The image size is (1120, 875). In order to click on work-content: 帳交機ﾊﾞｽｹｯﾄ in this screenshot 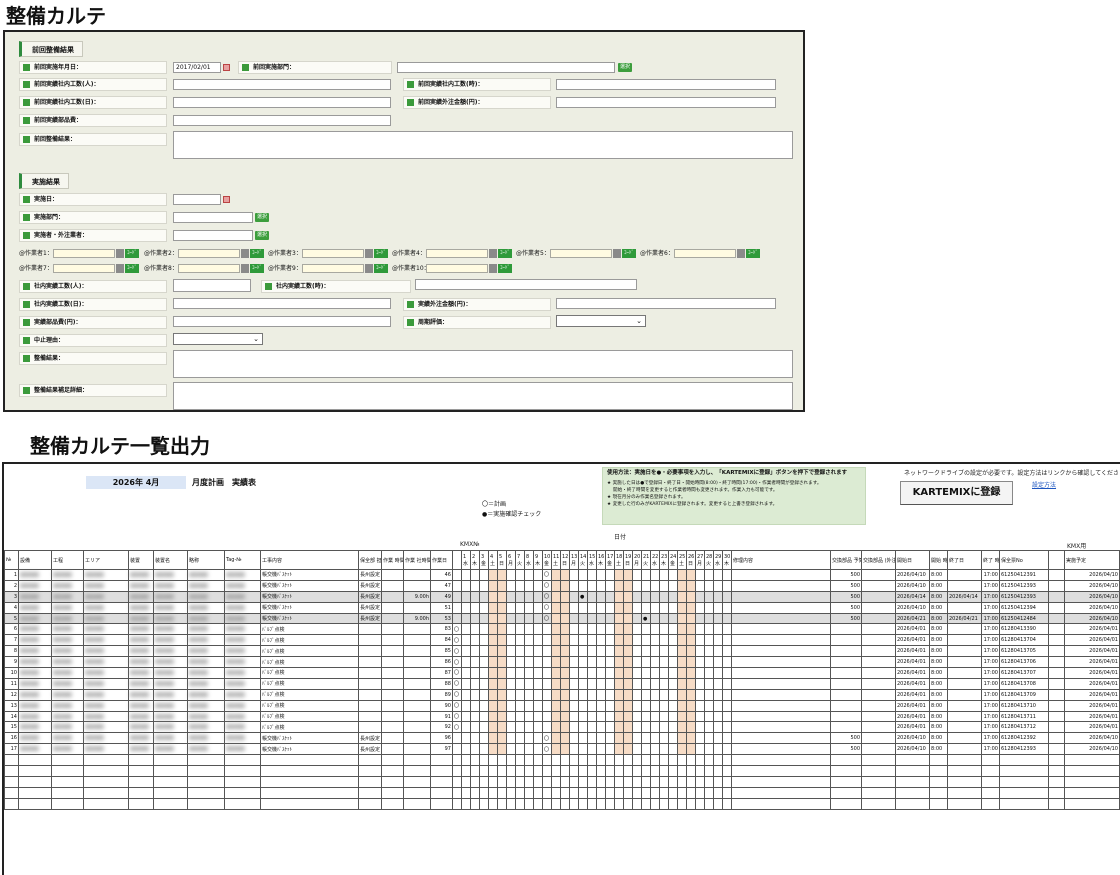, I will do `click(309, 575)`.